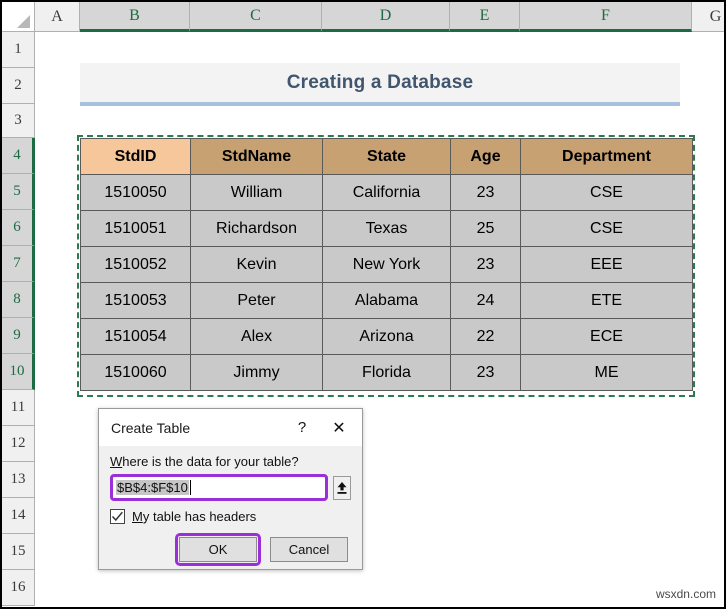  Describe the element at coordinates (18, 372) in the screenshot. I see `row-header-10: 10` at that location.